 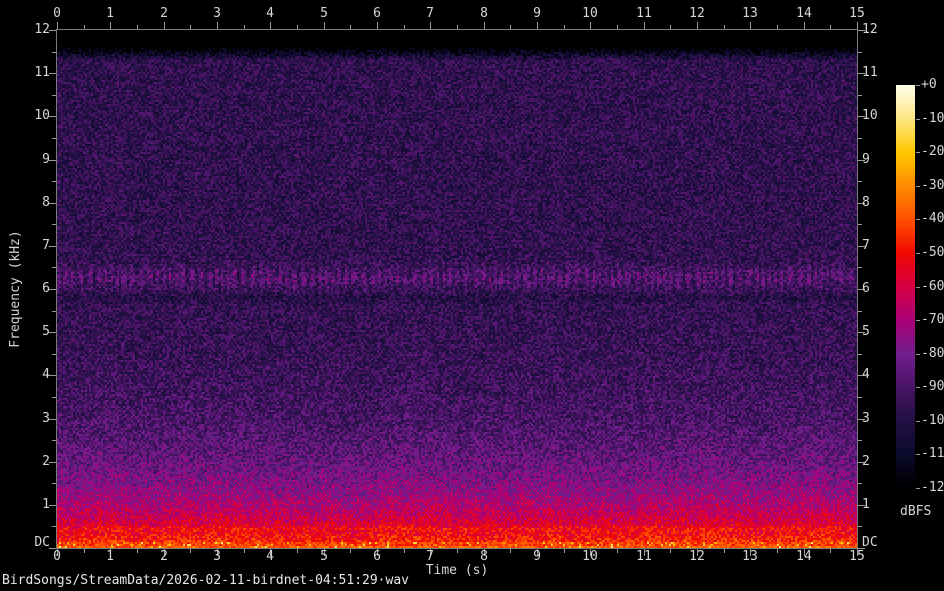 I want to click on x-tick-label: 8, so click(x=484, y=556).